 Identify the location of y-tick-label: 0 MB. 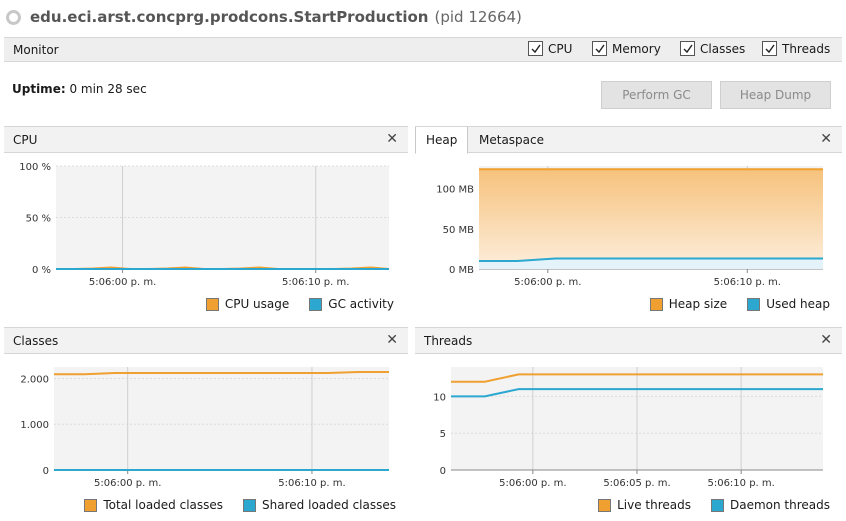
(461, 270).